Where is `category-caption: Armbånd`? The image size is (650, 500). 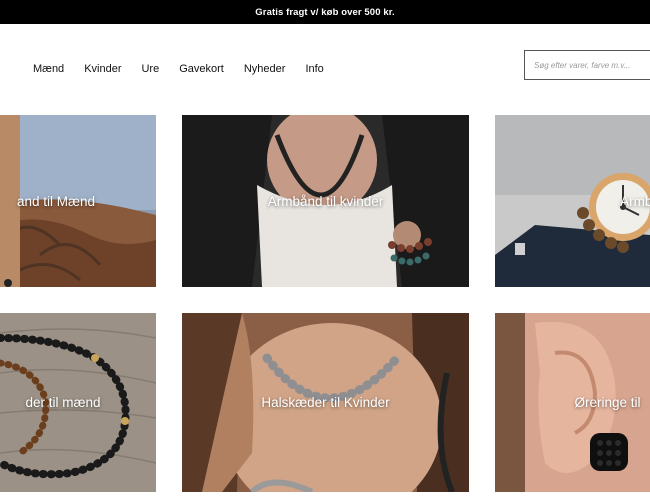 category-caption: Armbånd is located at coordinates (635, 201).